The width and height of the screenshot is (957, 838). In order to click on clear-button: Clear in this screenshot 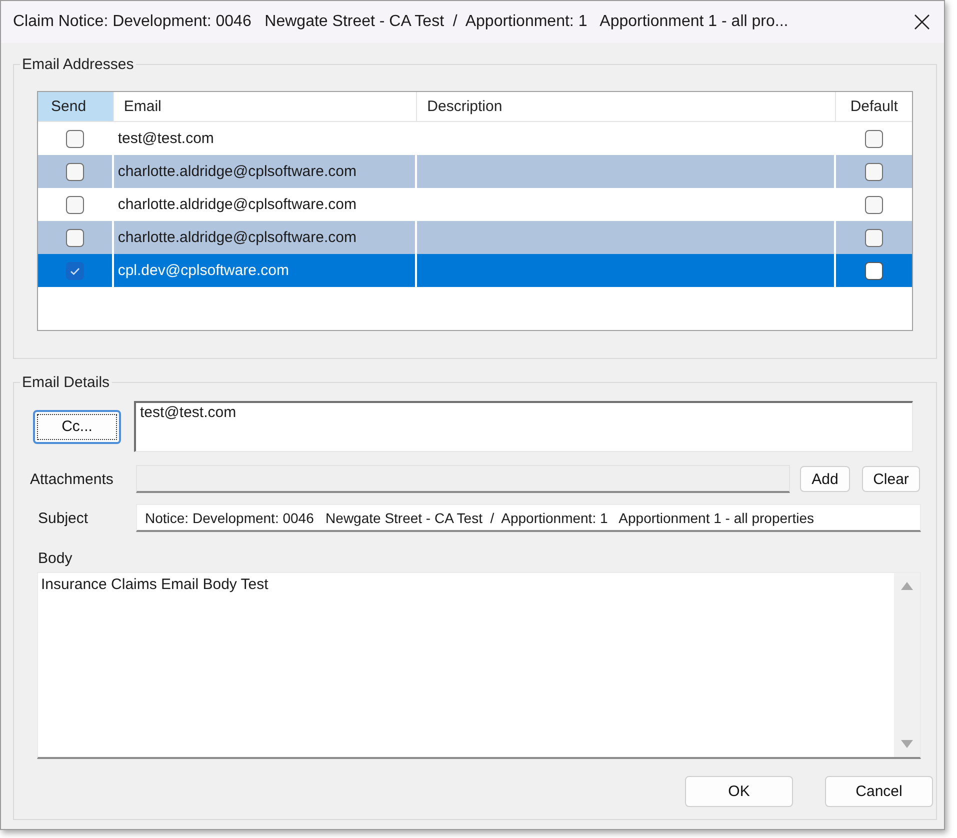, I will do `click(891, 479)`.